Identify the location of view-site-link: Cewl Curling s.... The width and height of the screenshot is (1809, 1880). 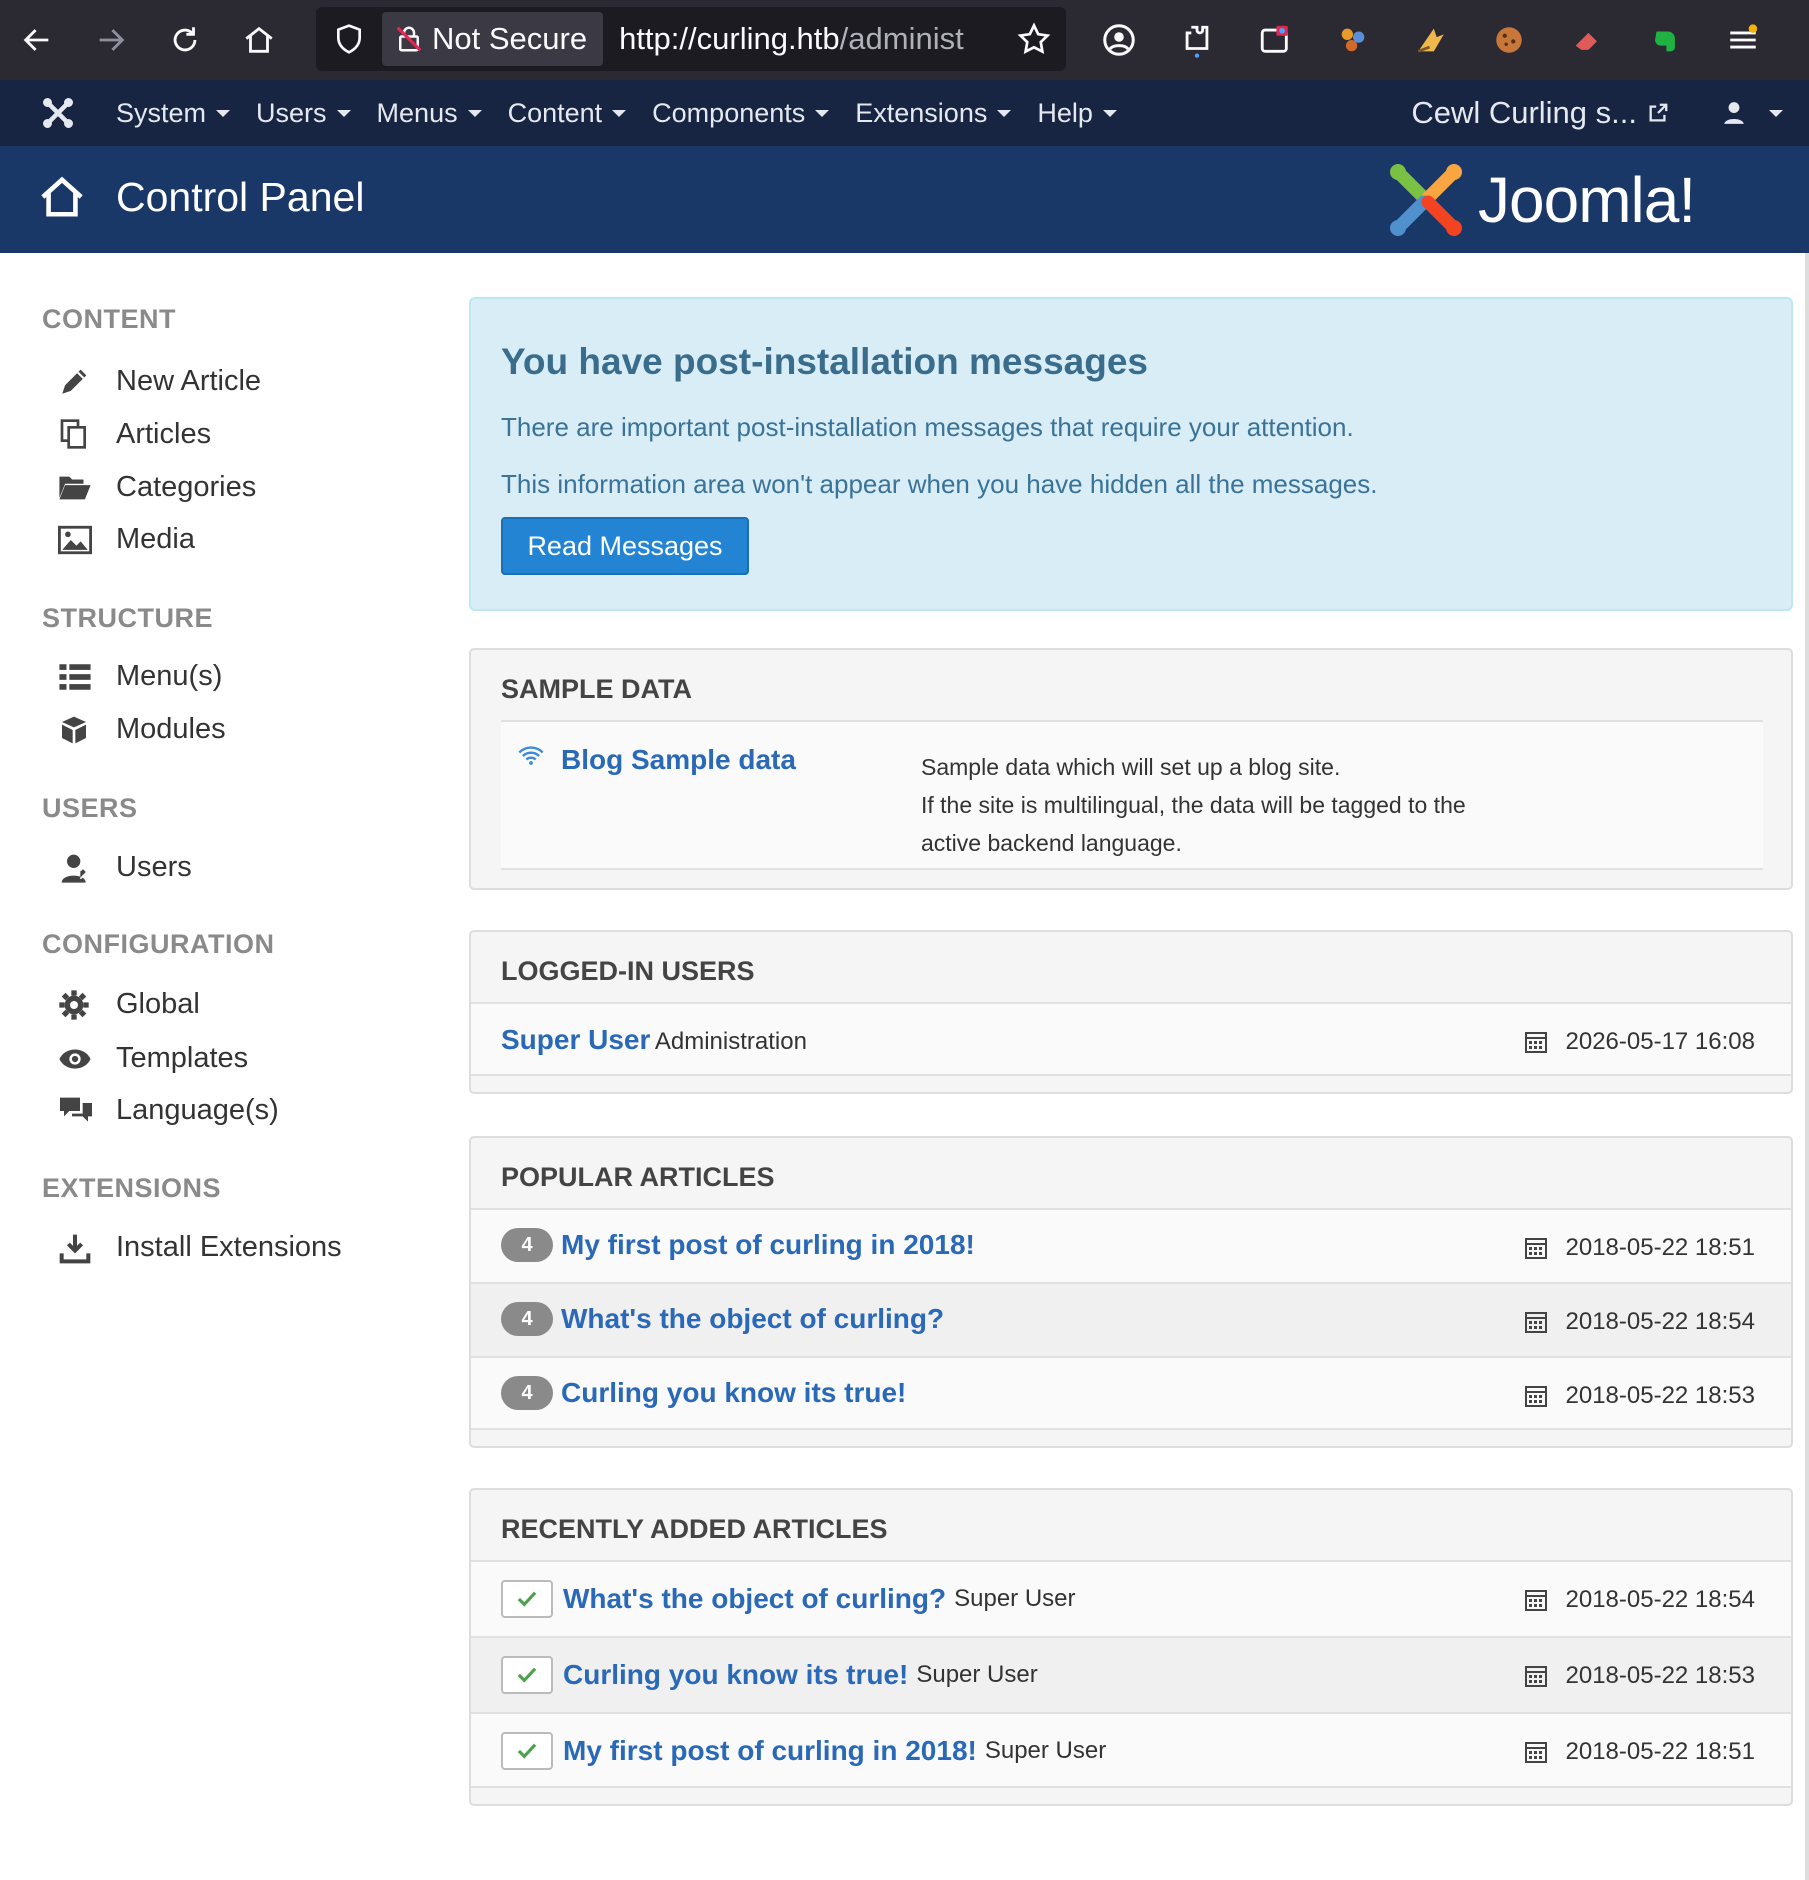
(1540, 113).